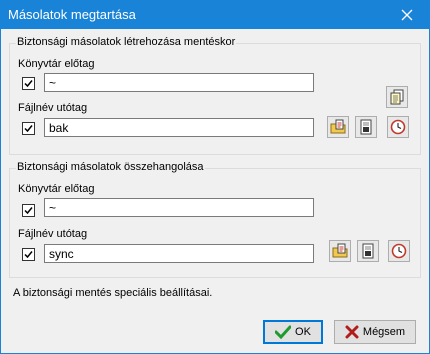 The height and width of the screenshot is (354, 430). I want to click on create-folder-doc-button, so click(338, 127).